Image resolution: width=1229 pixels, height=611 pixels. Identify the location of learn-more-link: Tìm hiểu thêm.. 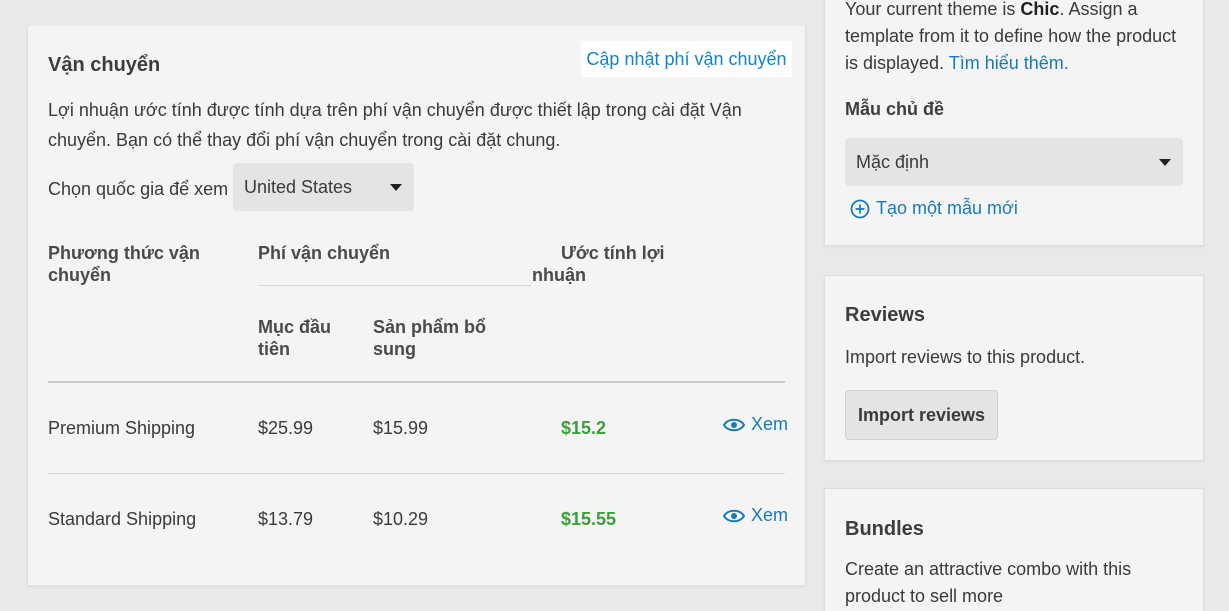
(1009, 63).